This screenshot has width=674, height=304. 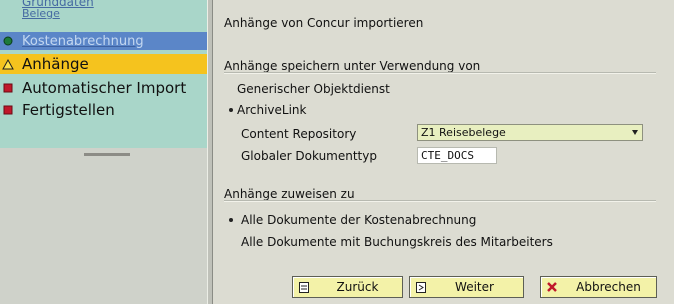 I want to click on radio-all-company-code-docs, so click(x=231, y=242).